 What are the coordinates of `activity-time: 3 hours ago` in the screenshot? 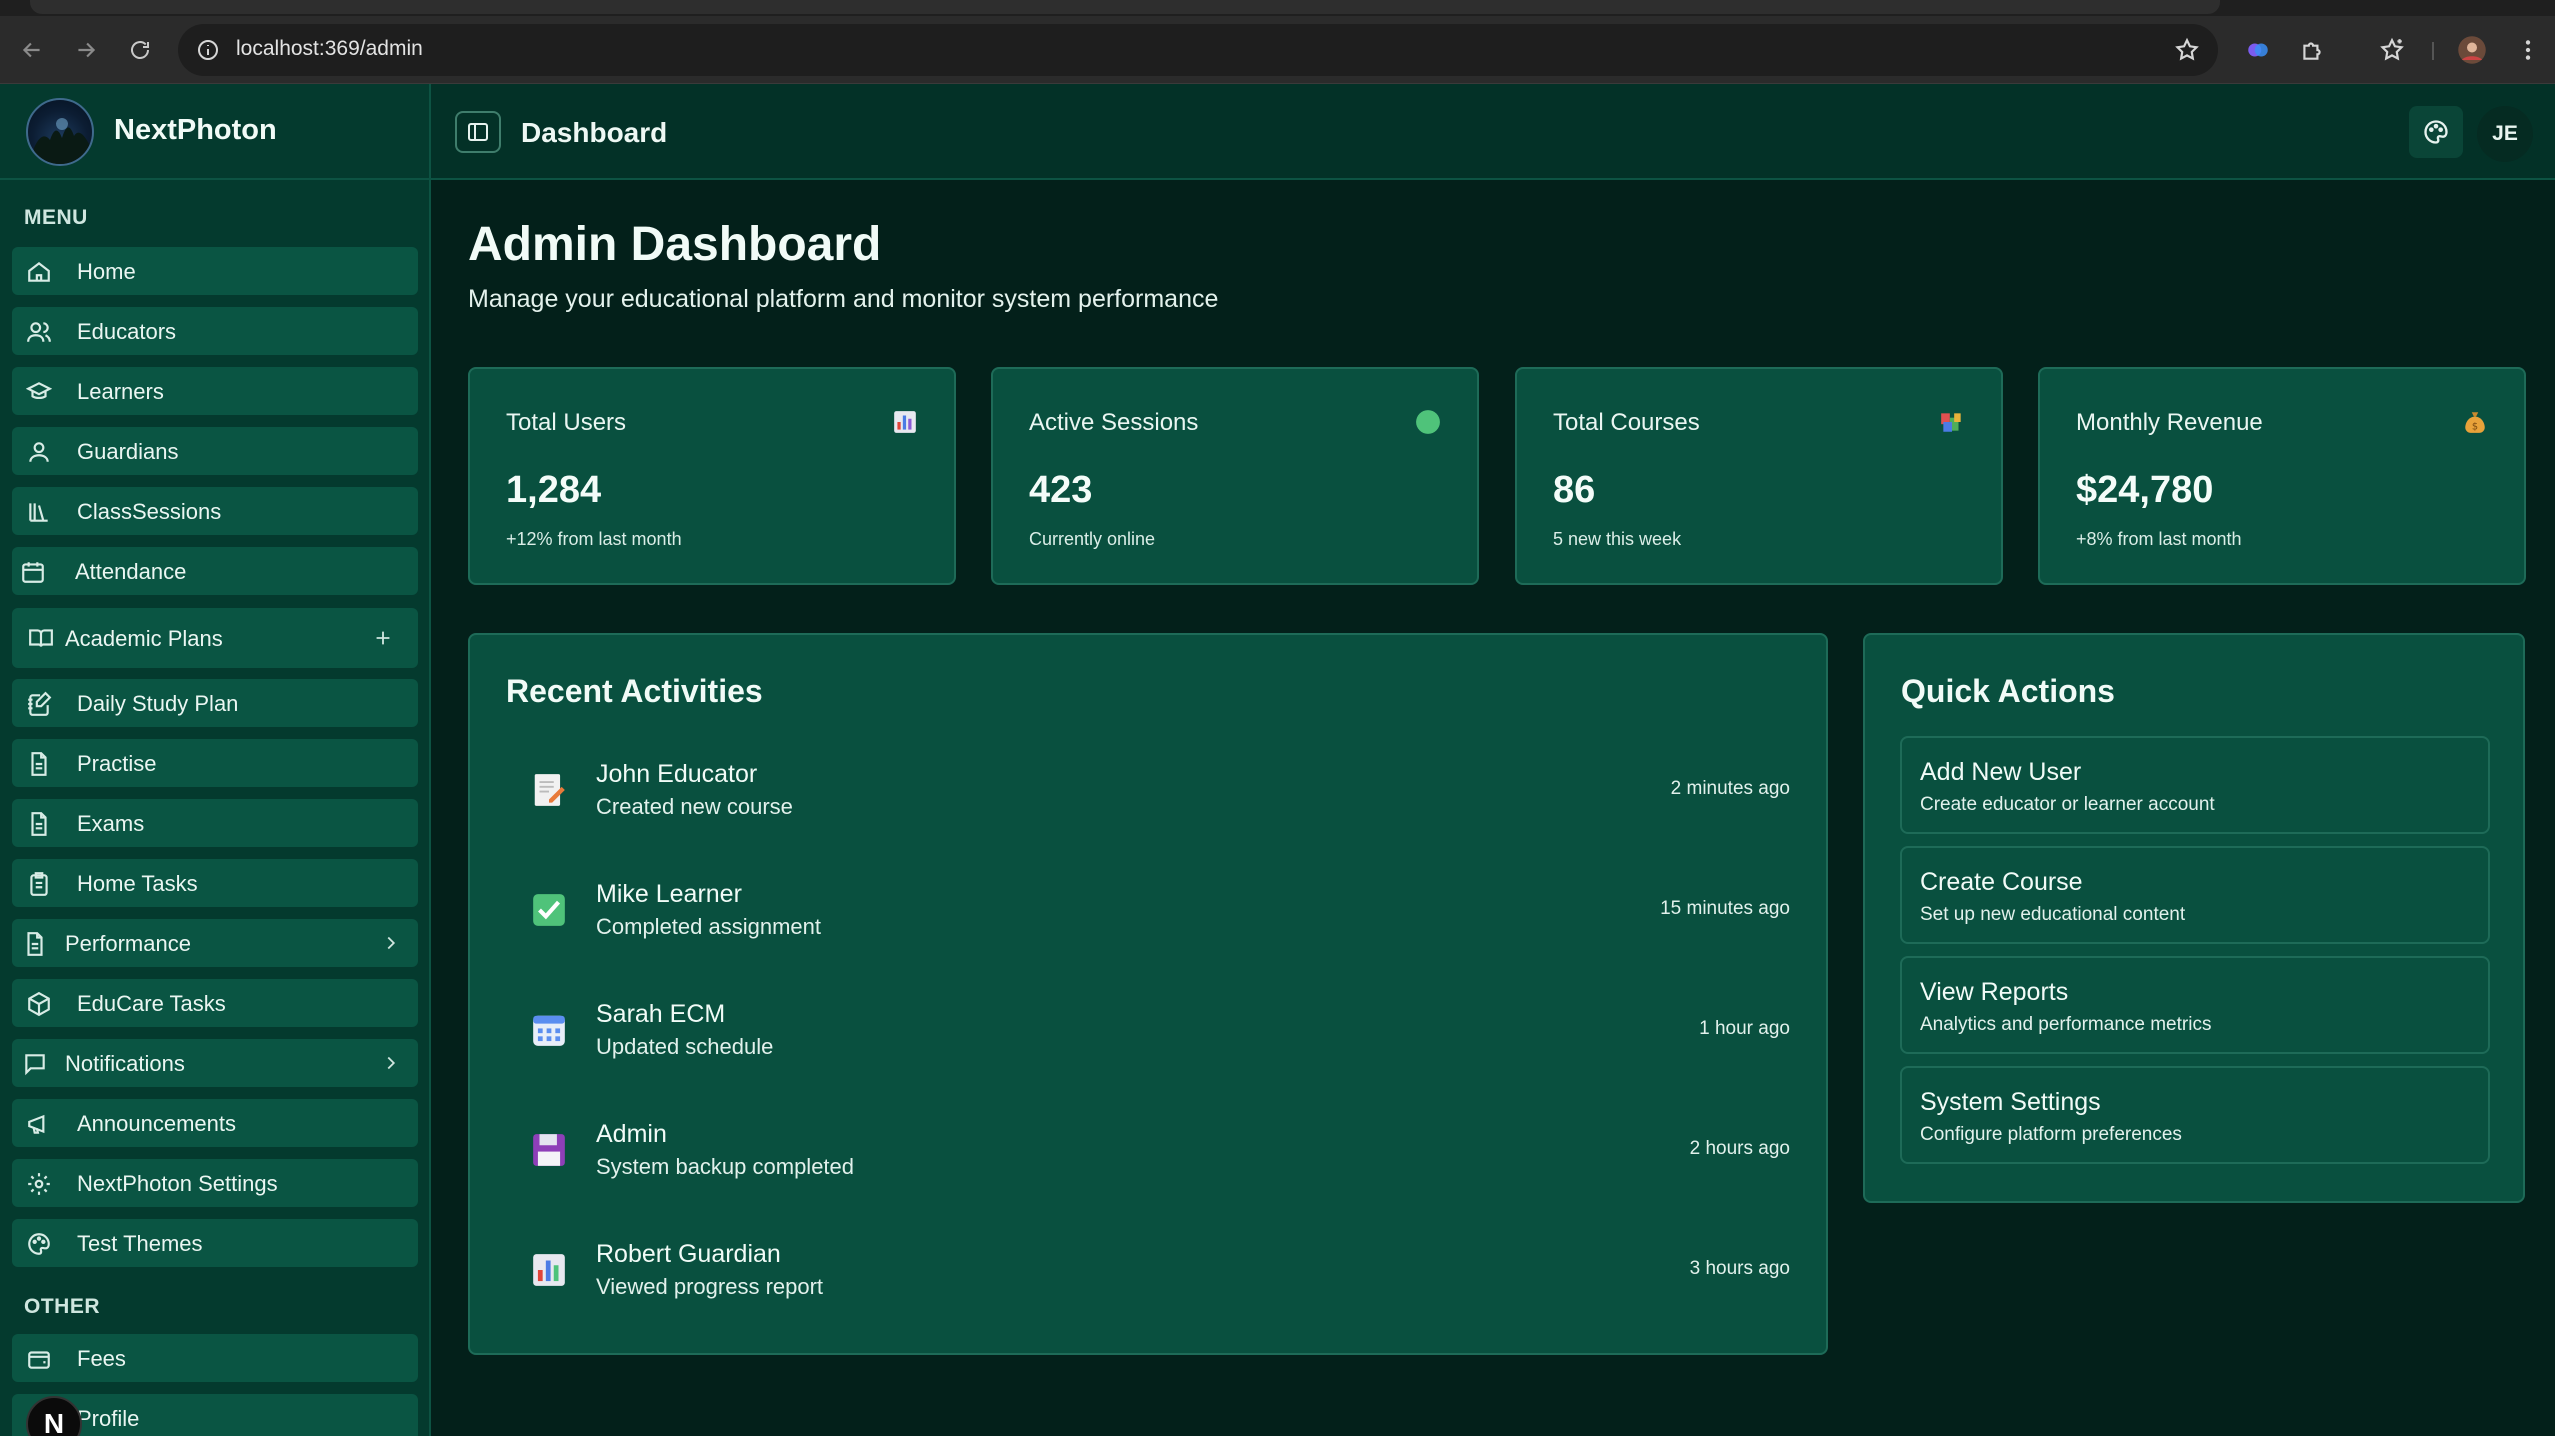 It's located at (1739, 1268).